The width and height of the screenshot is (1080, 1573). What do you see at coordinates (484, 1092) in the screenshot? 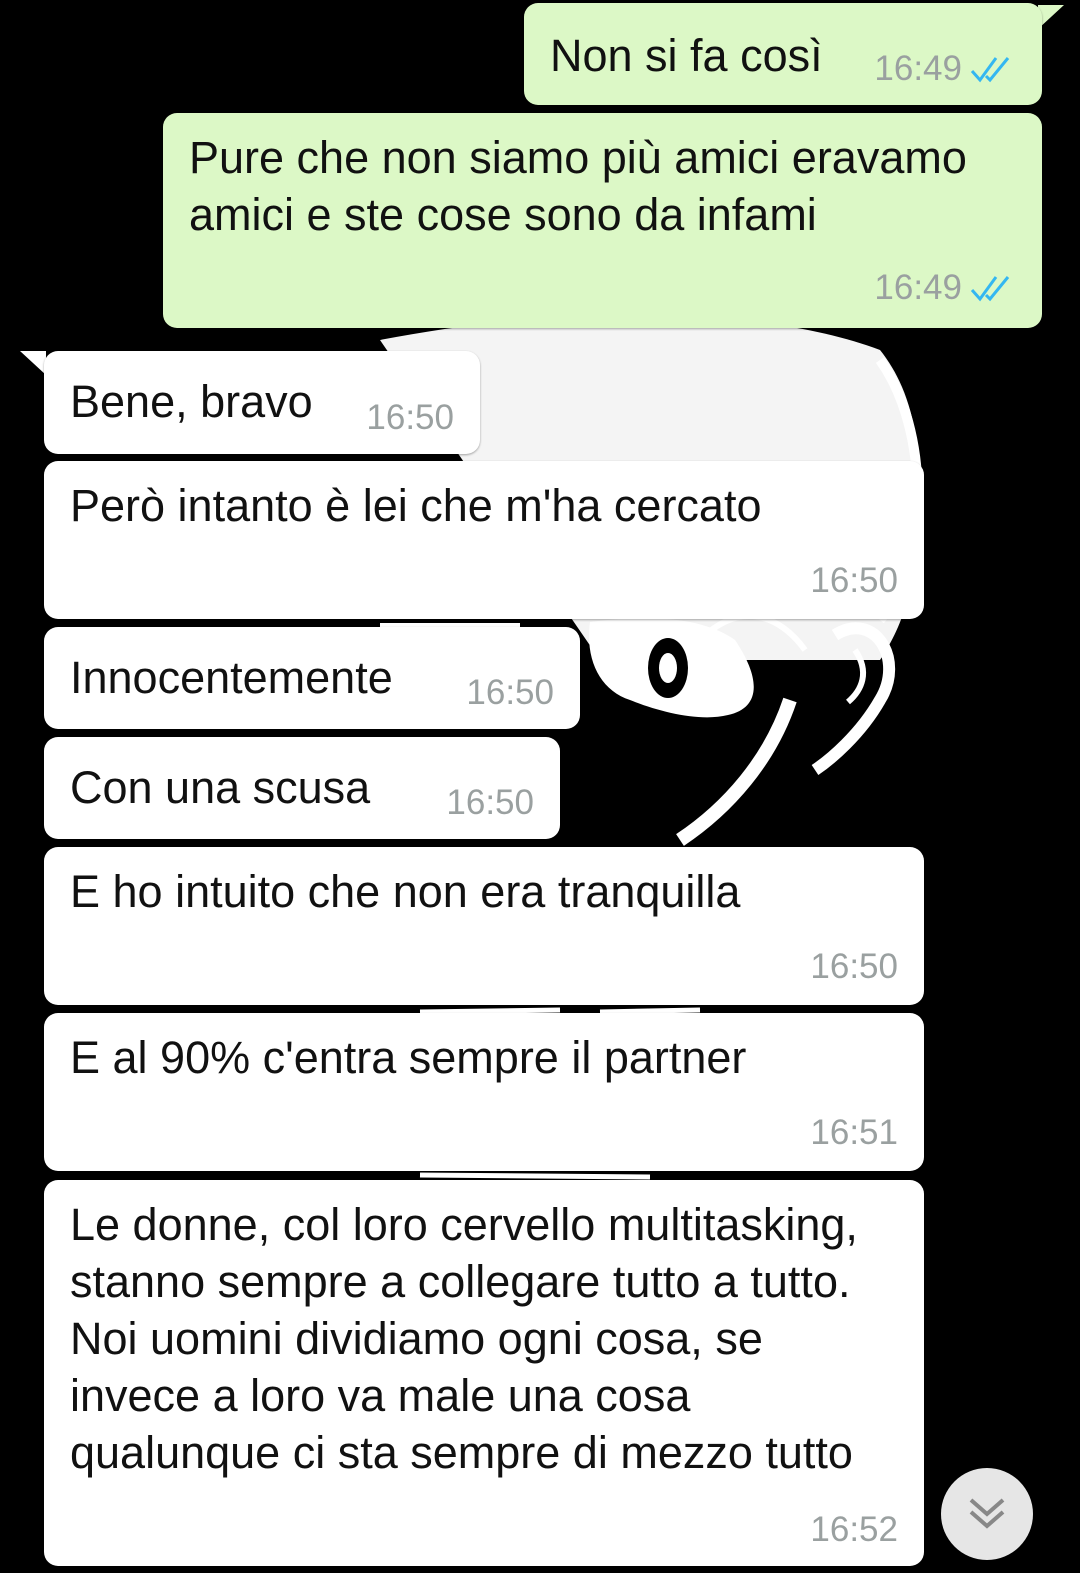
I see `message-bubble-incoming: E al 90% c'entra sempre il partner 16:51` at bounding box center [484, 1092].